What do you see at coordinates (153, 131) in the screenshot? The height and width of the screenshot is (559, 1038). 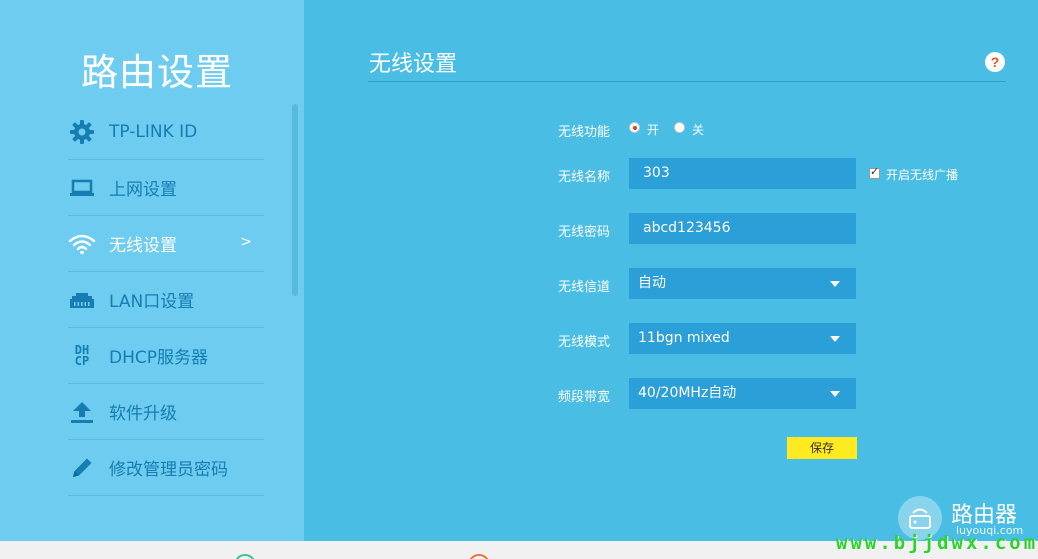 I see `sidebar-item-label: TP-LINK ID` at bounding box center [153, 131].